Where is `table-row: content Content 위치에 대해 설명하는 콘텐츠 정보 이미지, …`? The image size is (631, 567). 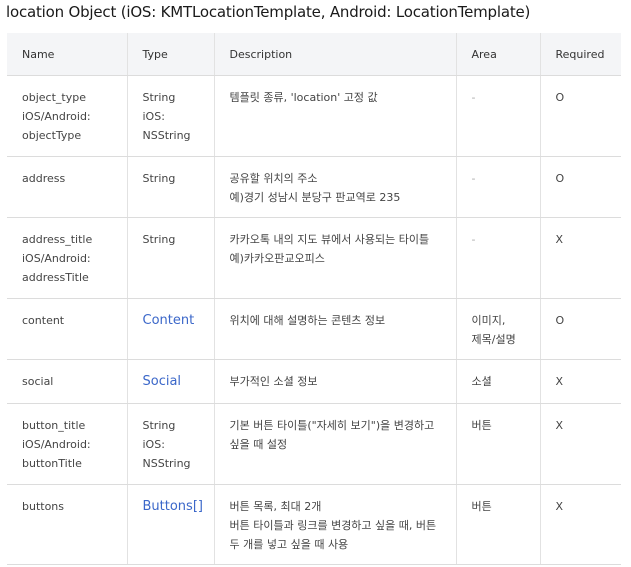
table-row: content Content 위치에 대해 설명하는 콘텐츠 정보 이미지, … is located at coordinates (314, 329).